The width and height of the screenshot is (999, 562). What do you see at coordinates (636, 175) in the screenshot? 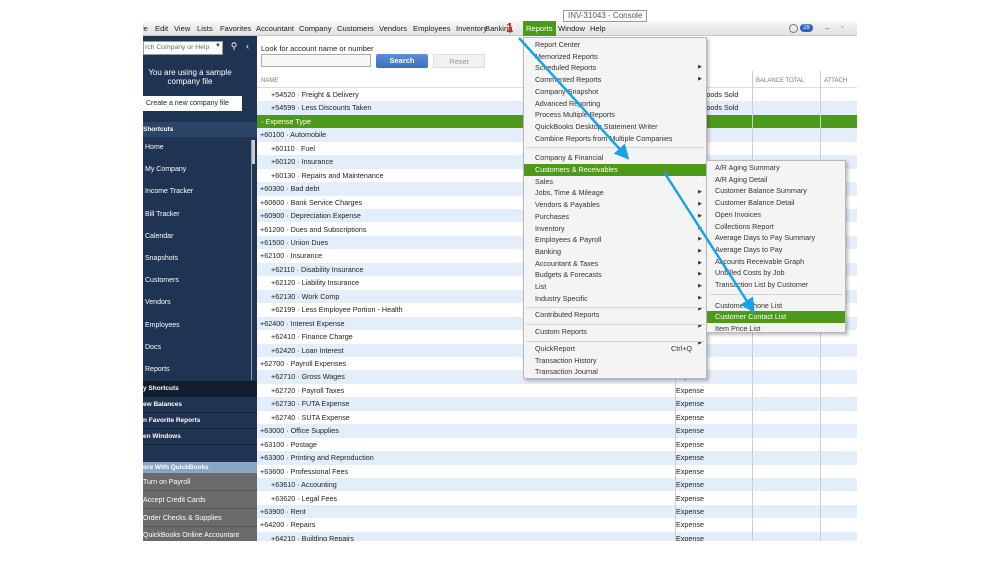
I see `annotation-arrows` at bounding box center [636, 175].